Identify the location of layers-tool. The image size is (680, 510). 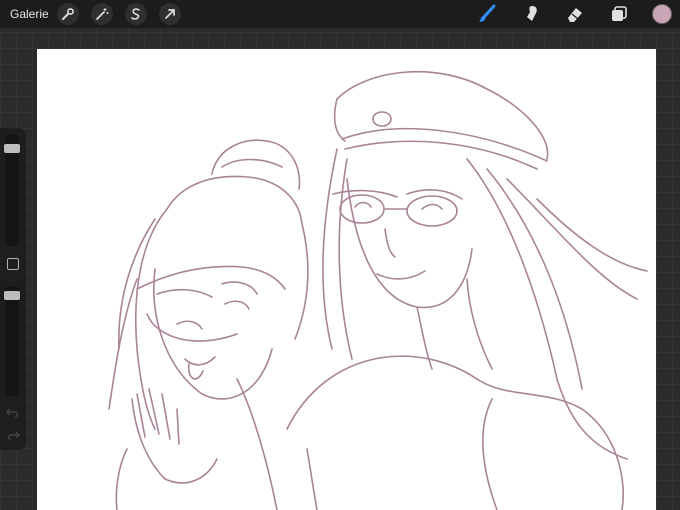
(619, 14).